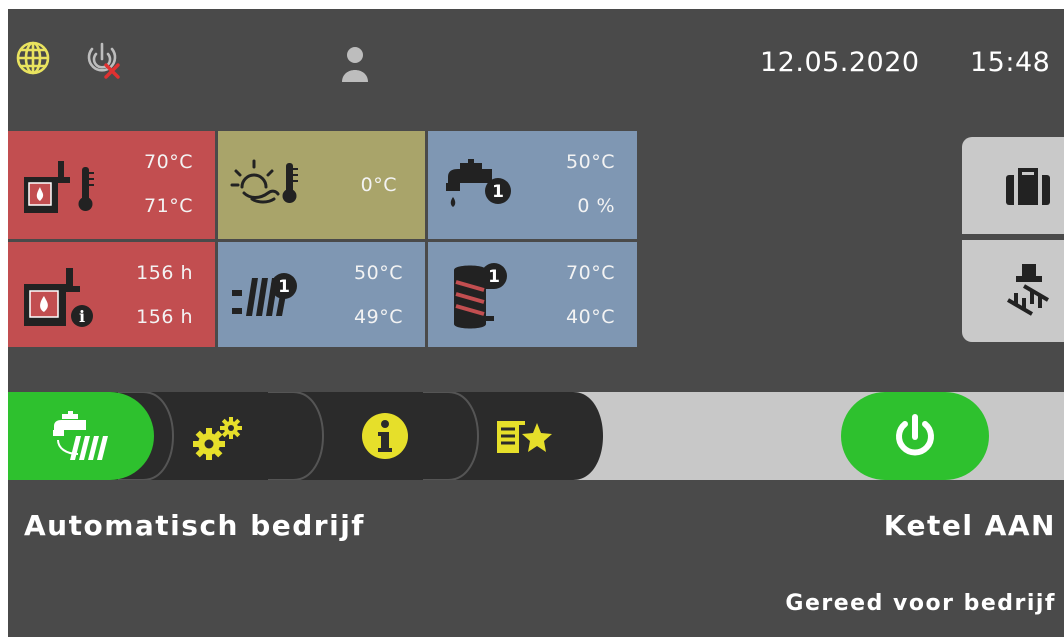 The image size is (1064, 637). What do you see at coordinates (482, 187) in the screenshot?
I see `tap-circuit-1-icon: 1` at bounding box center [482, 187].